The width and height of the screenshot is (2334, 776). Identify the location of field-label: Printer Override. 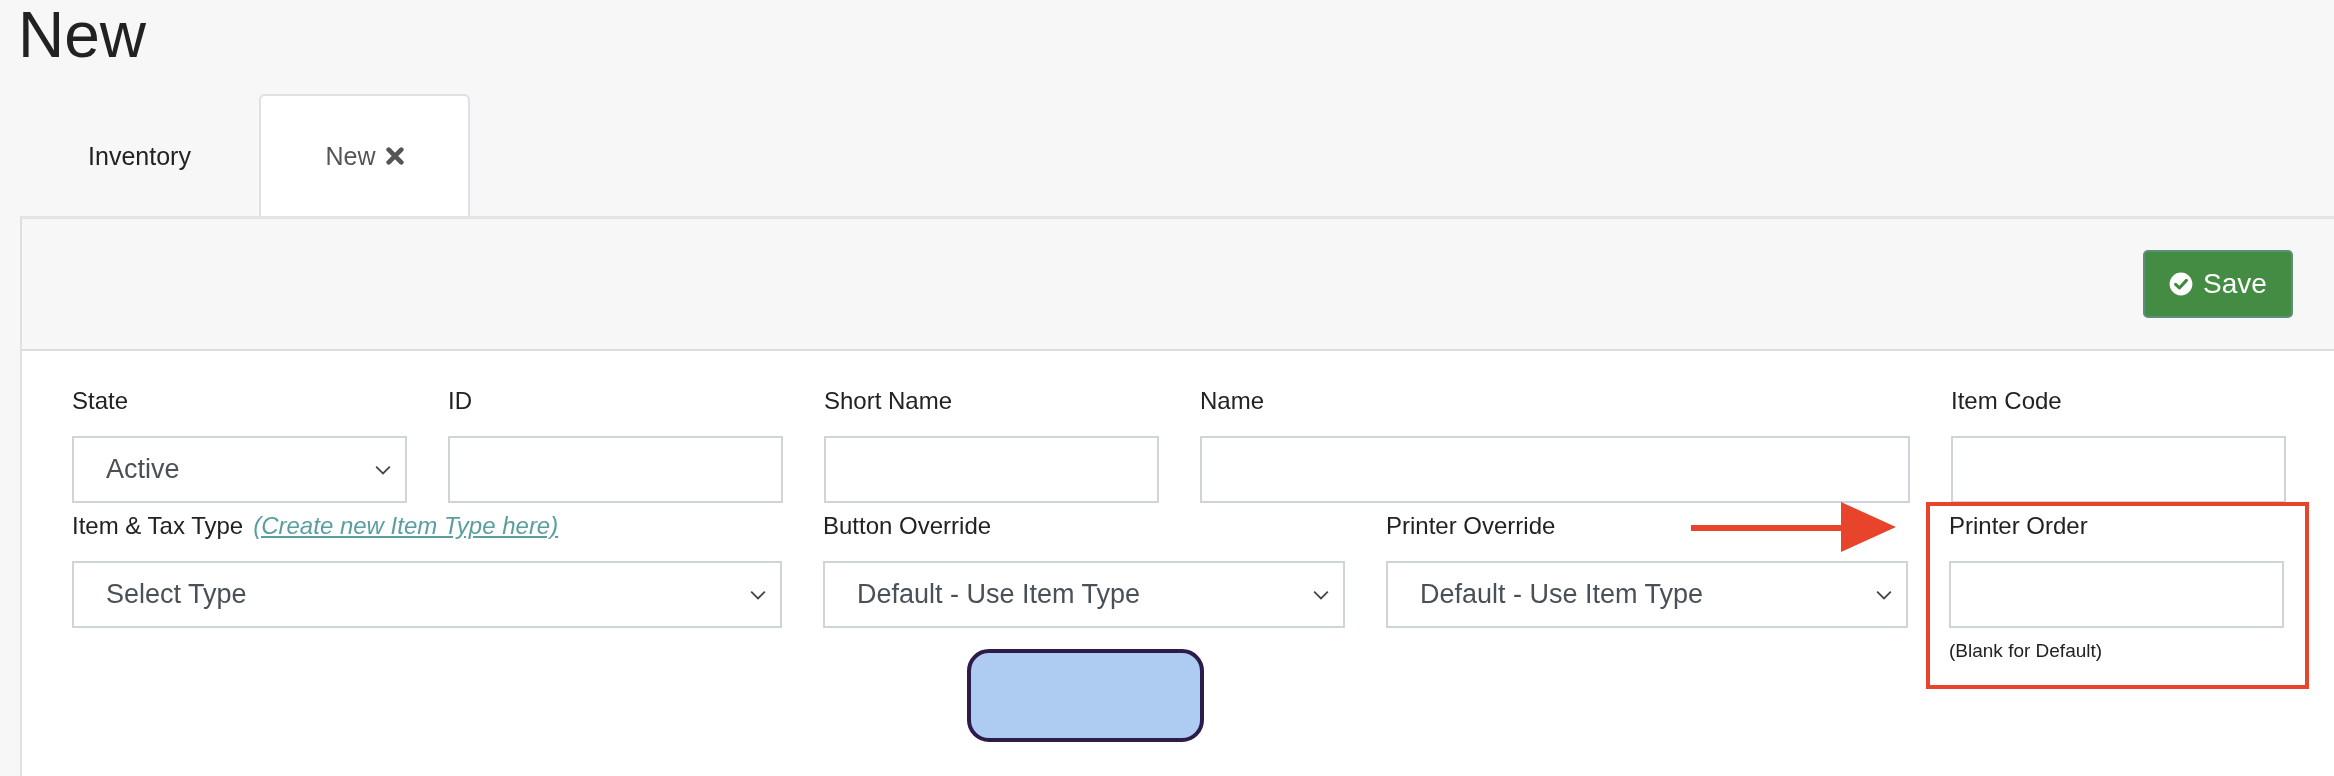
(1471, 526).